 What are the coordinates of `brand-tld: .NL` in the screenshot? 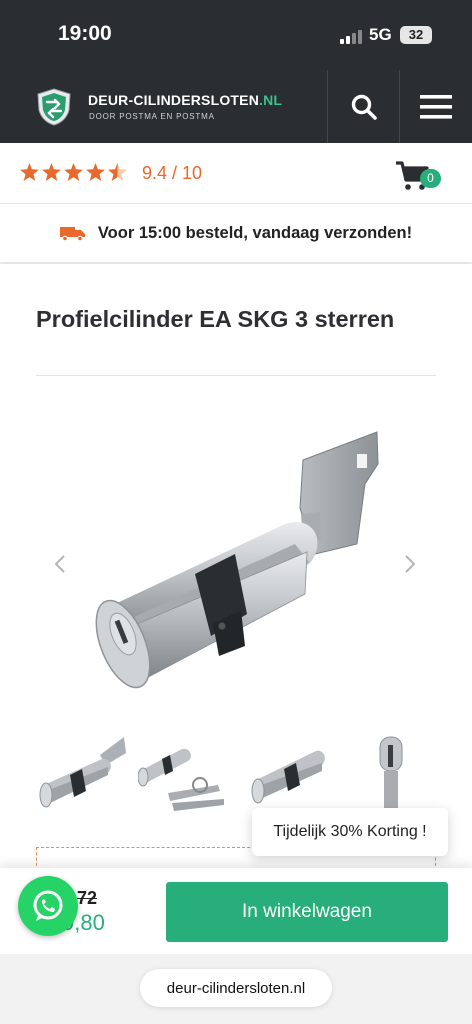 It's located at (271, 100).